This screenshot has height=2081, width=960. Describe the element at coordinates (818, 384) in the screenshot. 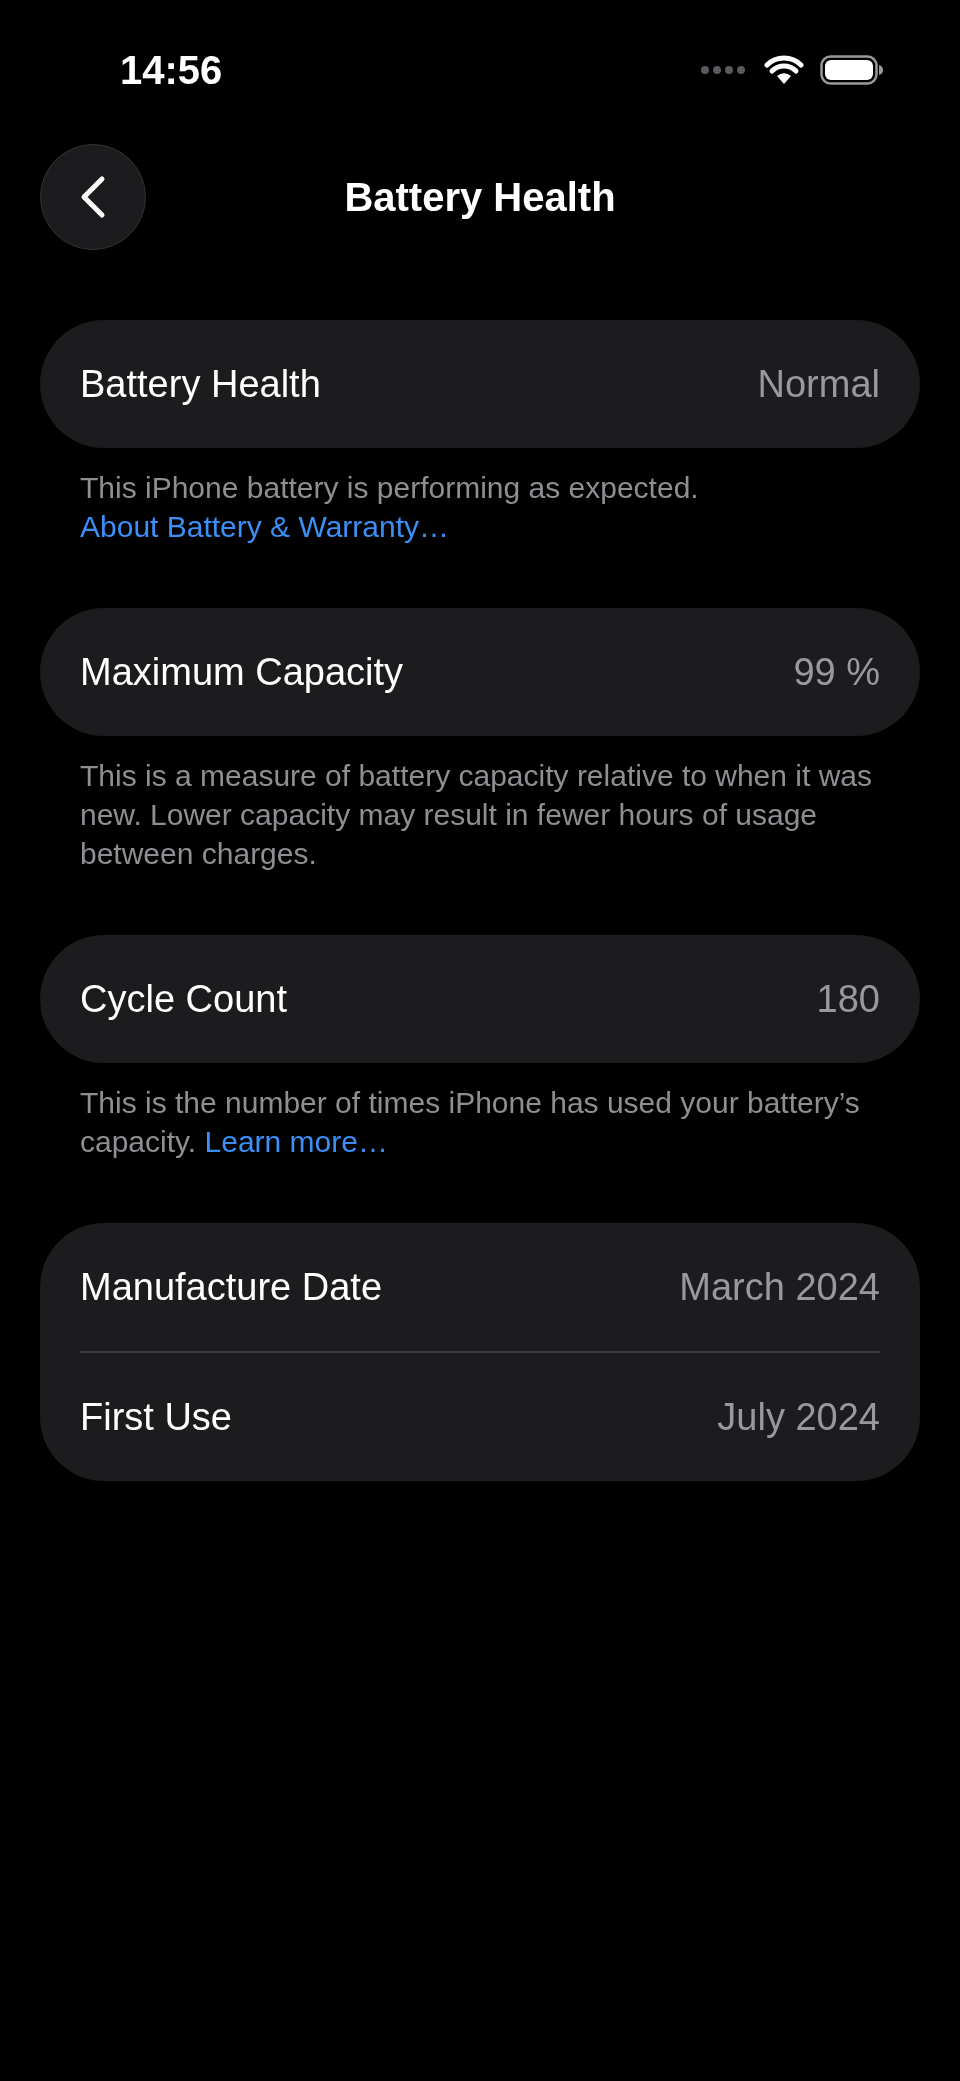

I see `row-value: Normal` at that location.